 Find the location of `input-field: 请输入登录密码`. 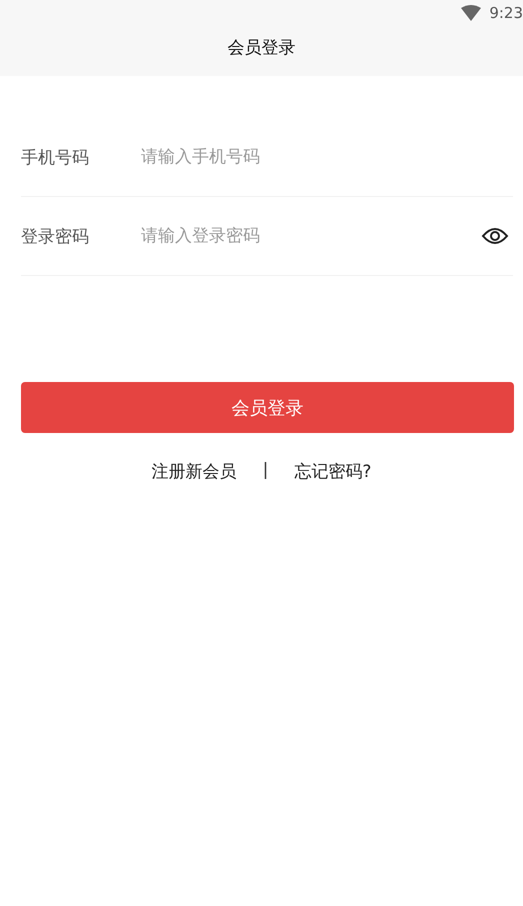

input-field: 请输入登录密码 is located at coordinates (311, 236).